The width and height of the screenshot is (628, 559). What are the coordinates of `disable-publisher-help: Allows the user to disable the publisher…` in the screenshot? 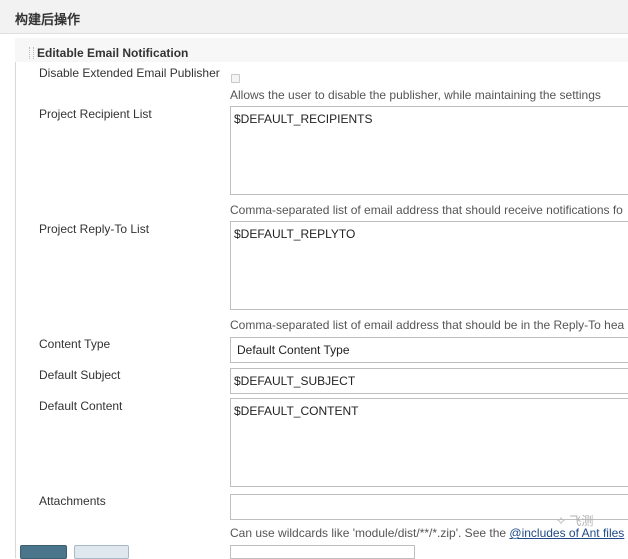 It's located at (415, 95).